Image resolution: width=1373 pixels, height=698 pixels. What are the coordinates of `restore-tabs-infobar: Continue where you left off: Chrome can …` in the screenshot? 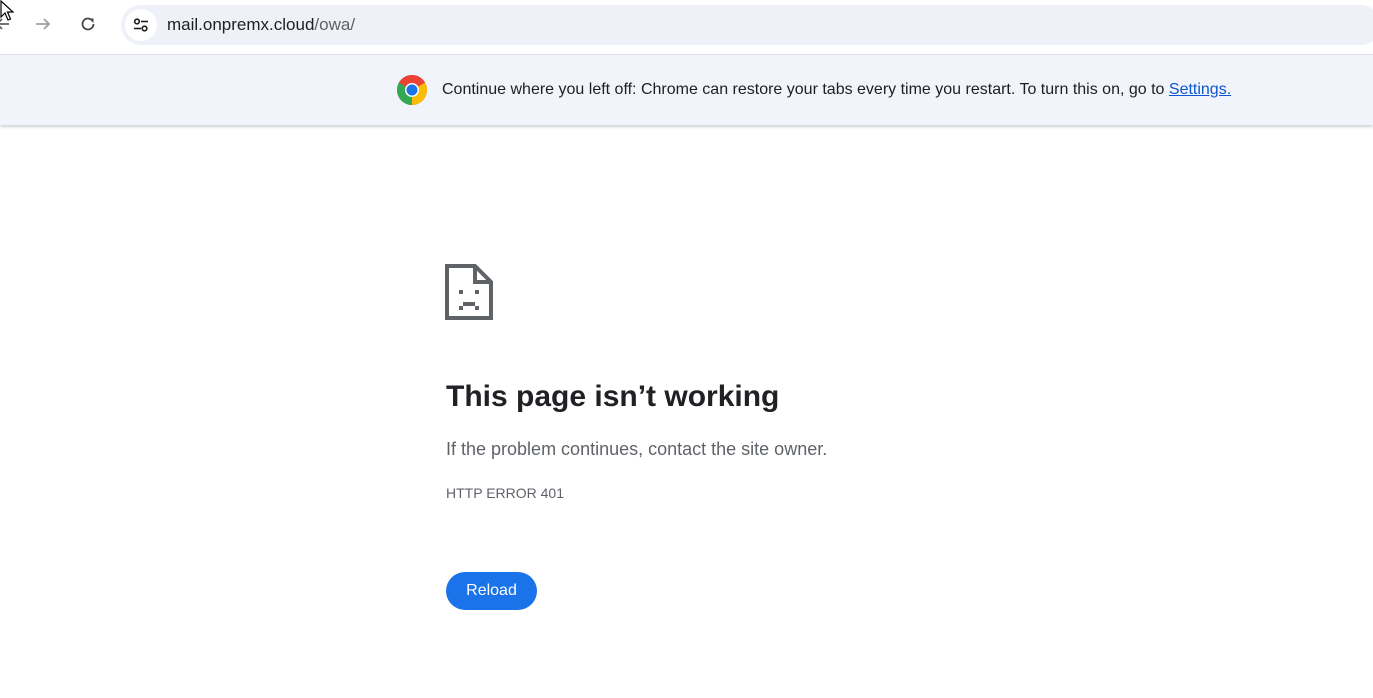 It's located at (686, 90).